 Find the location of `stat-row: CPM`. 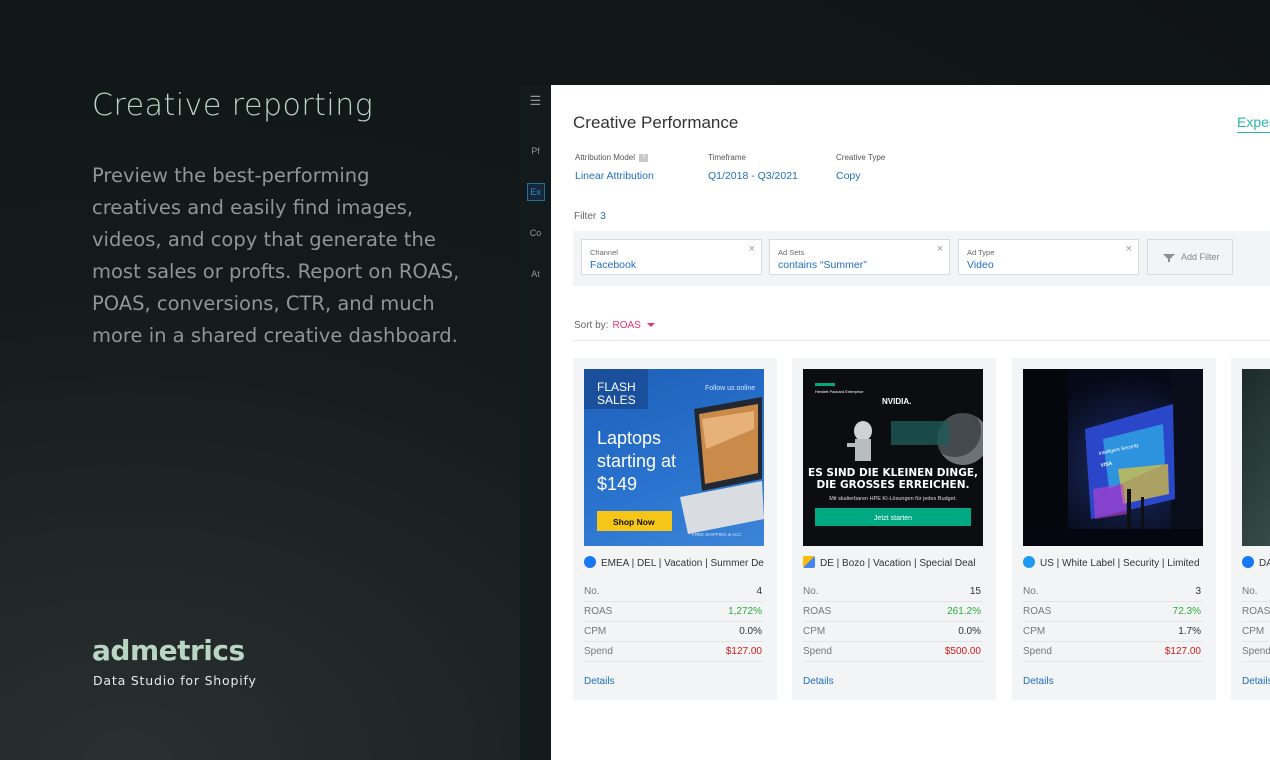

stat-row: CPM is located at coordinates (1256, 632).